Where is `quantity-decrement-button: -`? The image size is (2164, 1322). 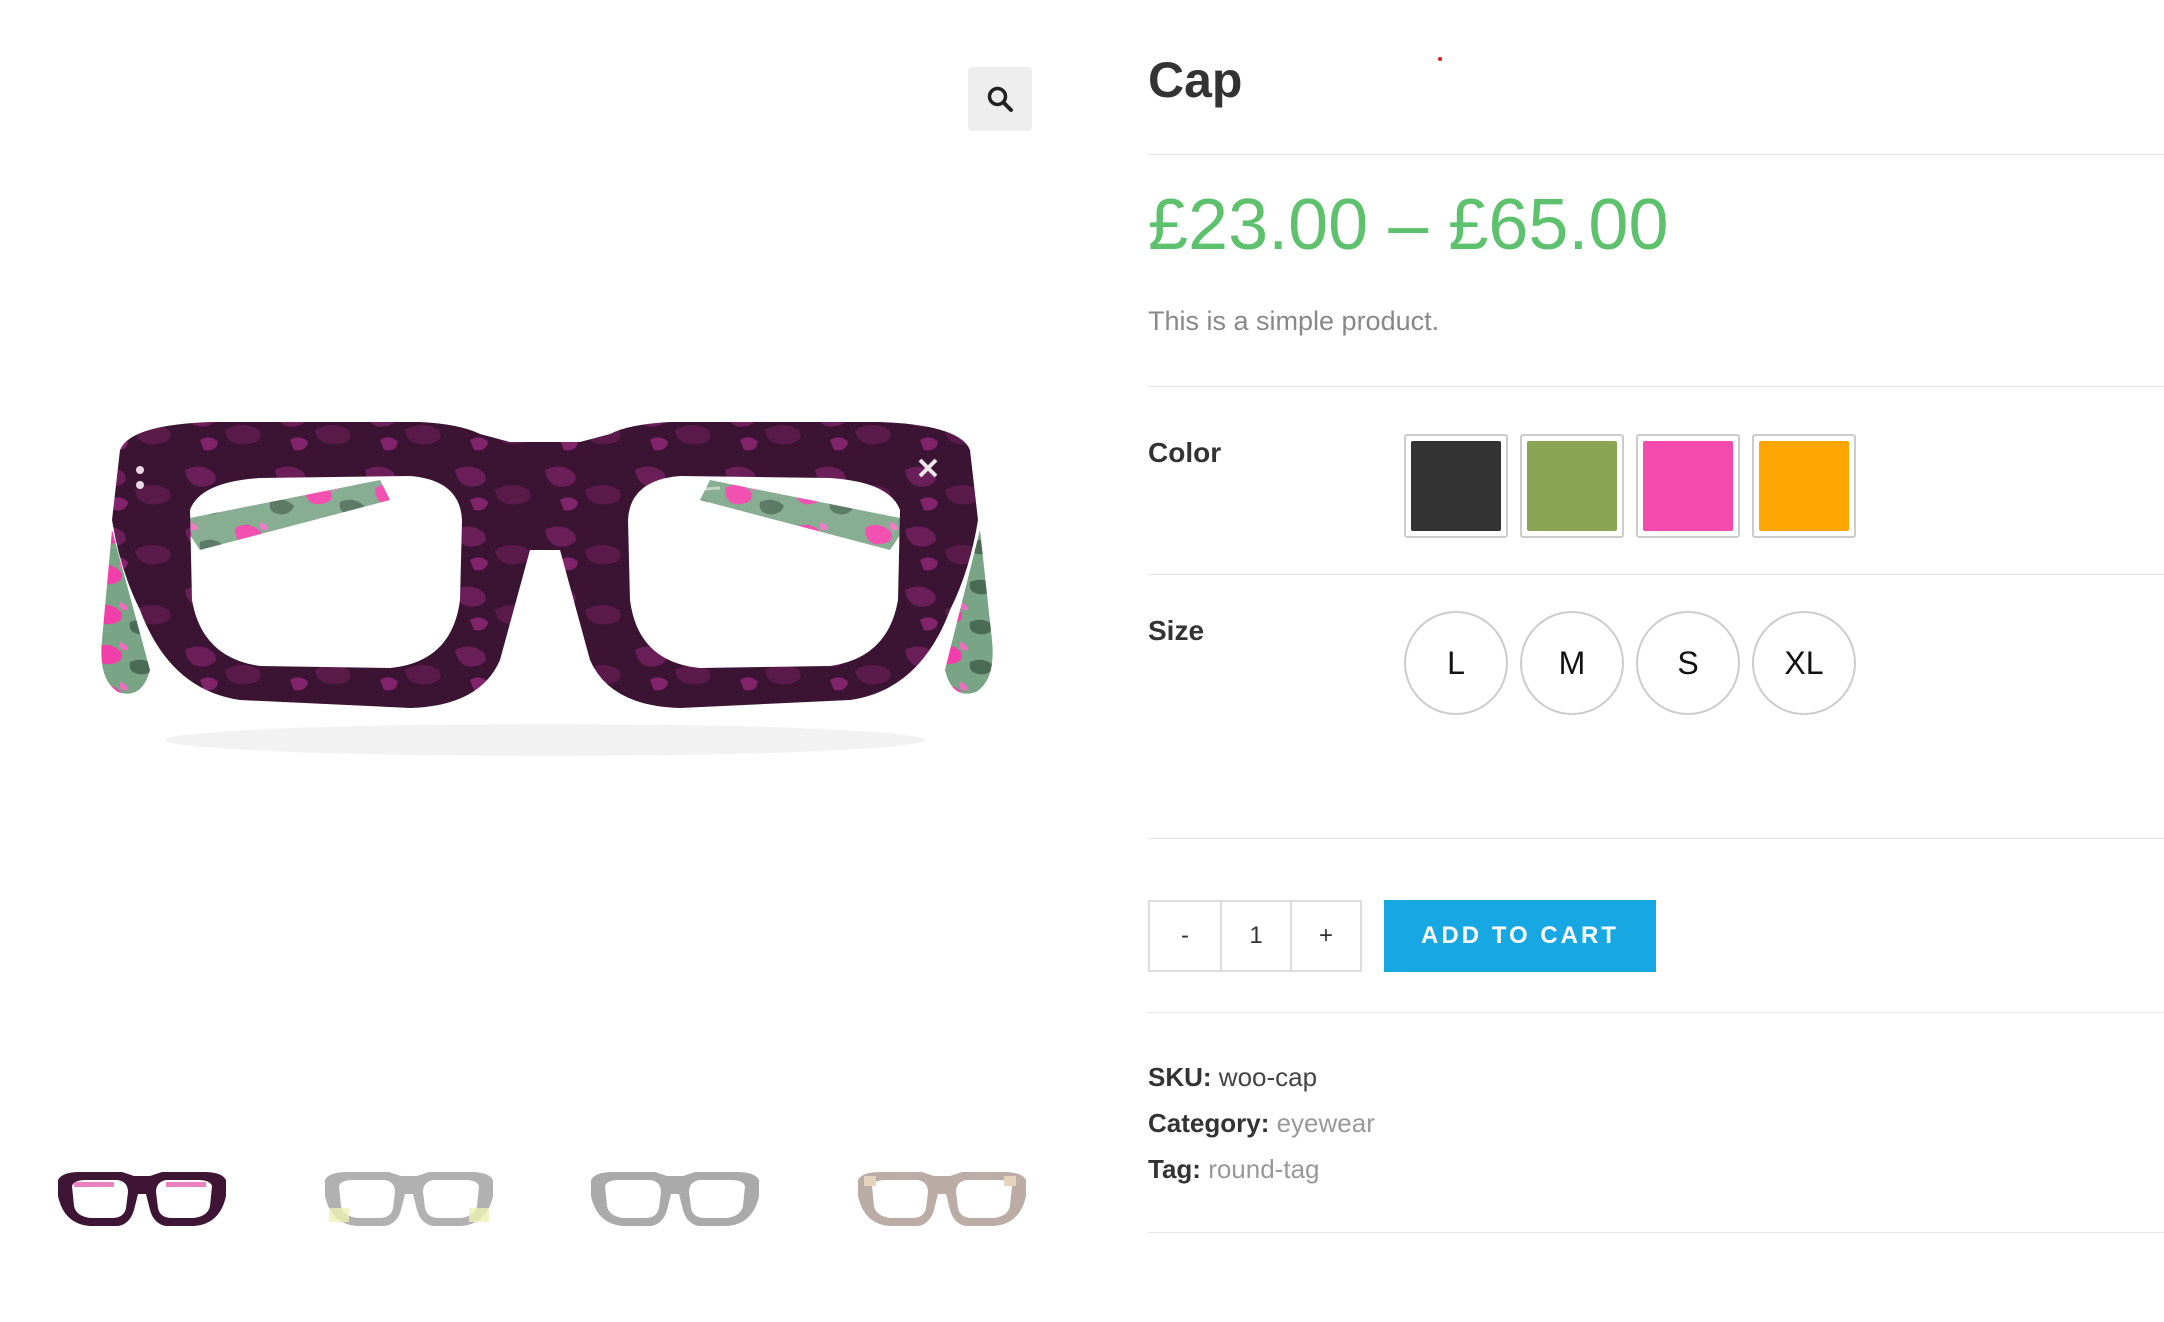
quantity-decrement-button: - is located at coordinates (1185, 936).